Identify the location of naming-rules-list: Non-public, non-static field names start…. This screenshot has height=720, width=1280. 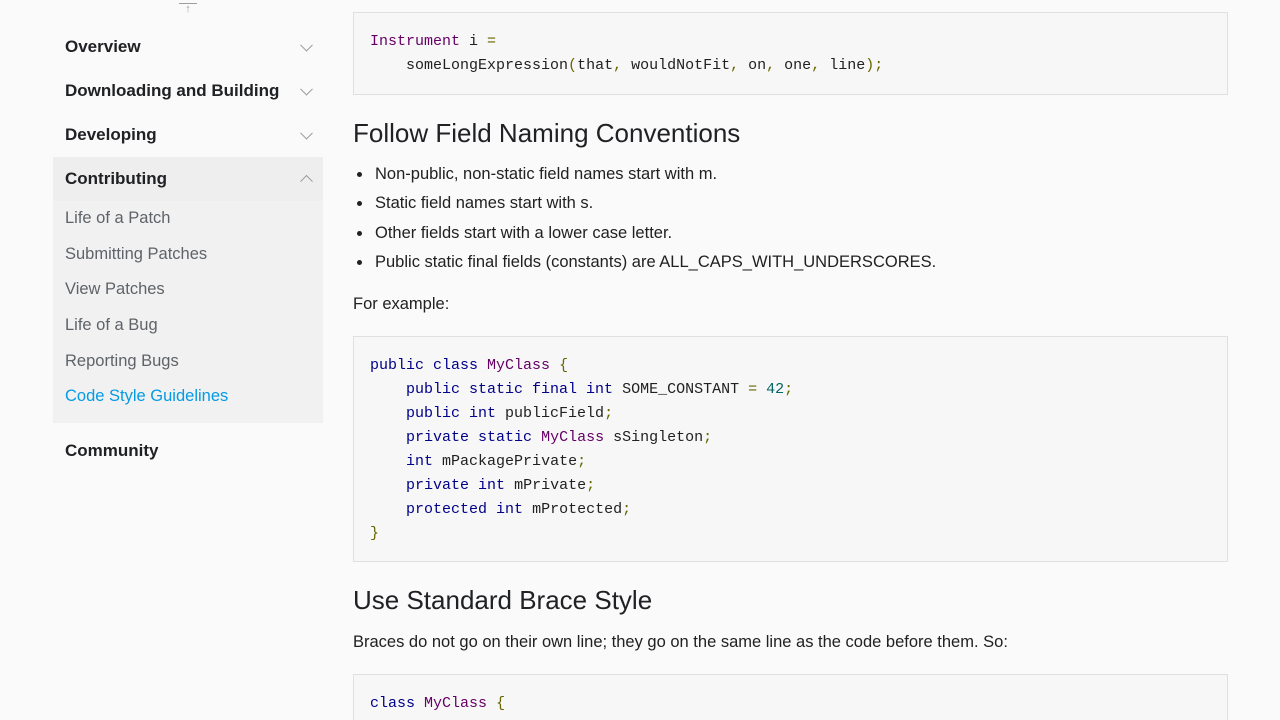
(644, 218).